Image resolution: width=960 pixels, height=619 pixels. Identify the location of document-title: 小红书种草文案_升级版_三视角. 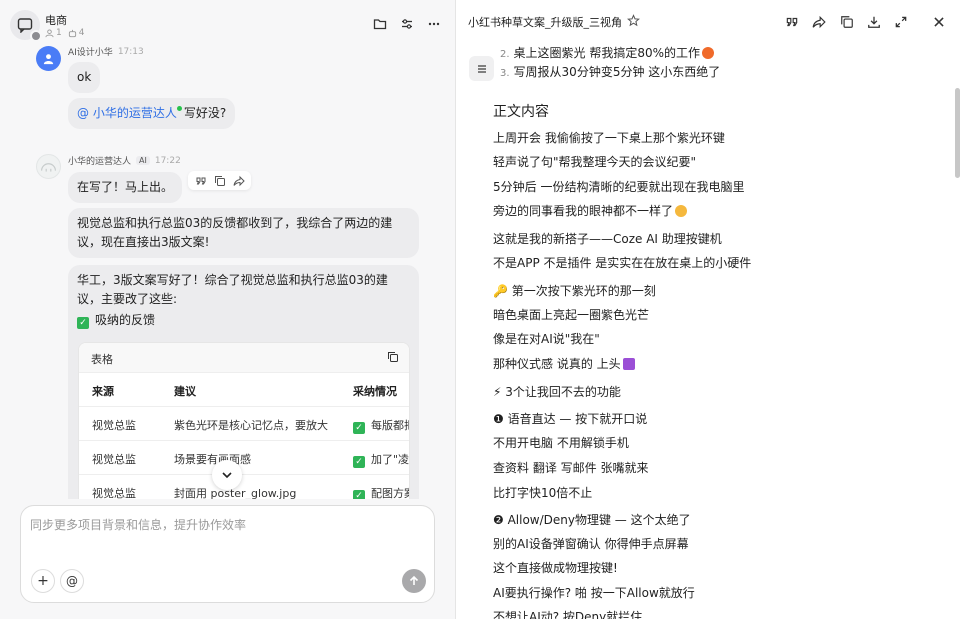
(554, 22).